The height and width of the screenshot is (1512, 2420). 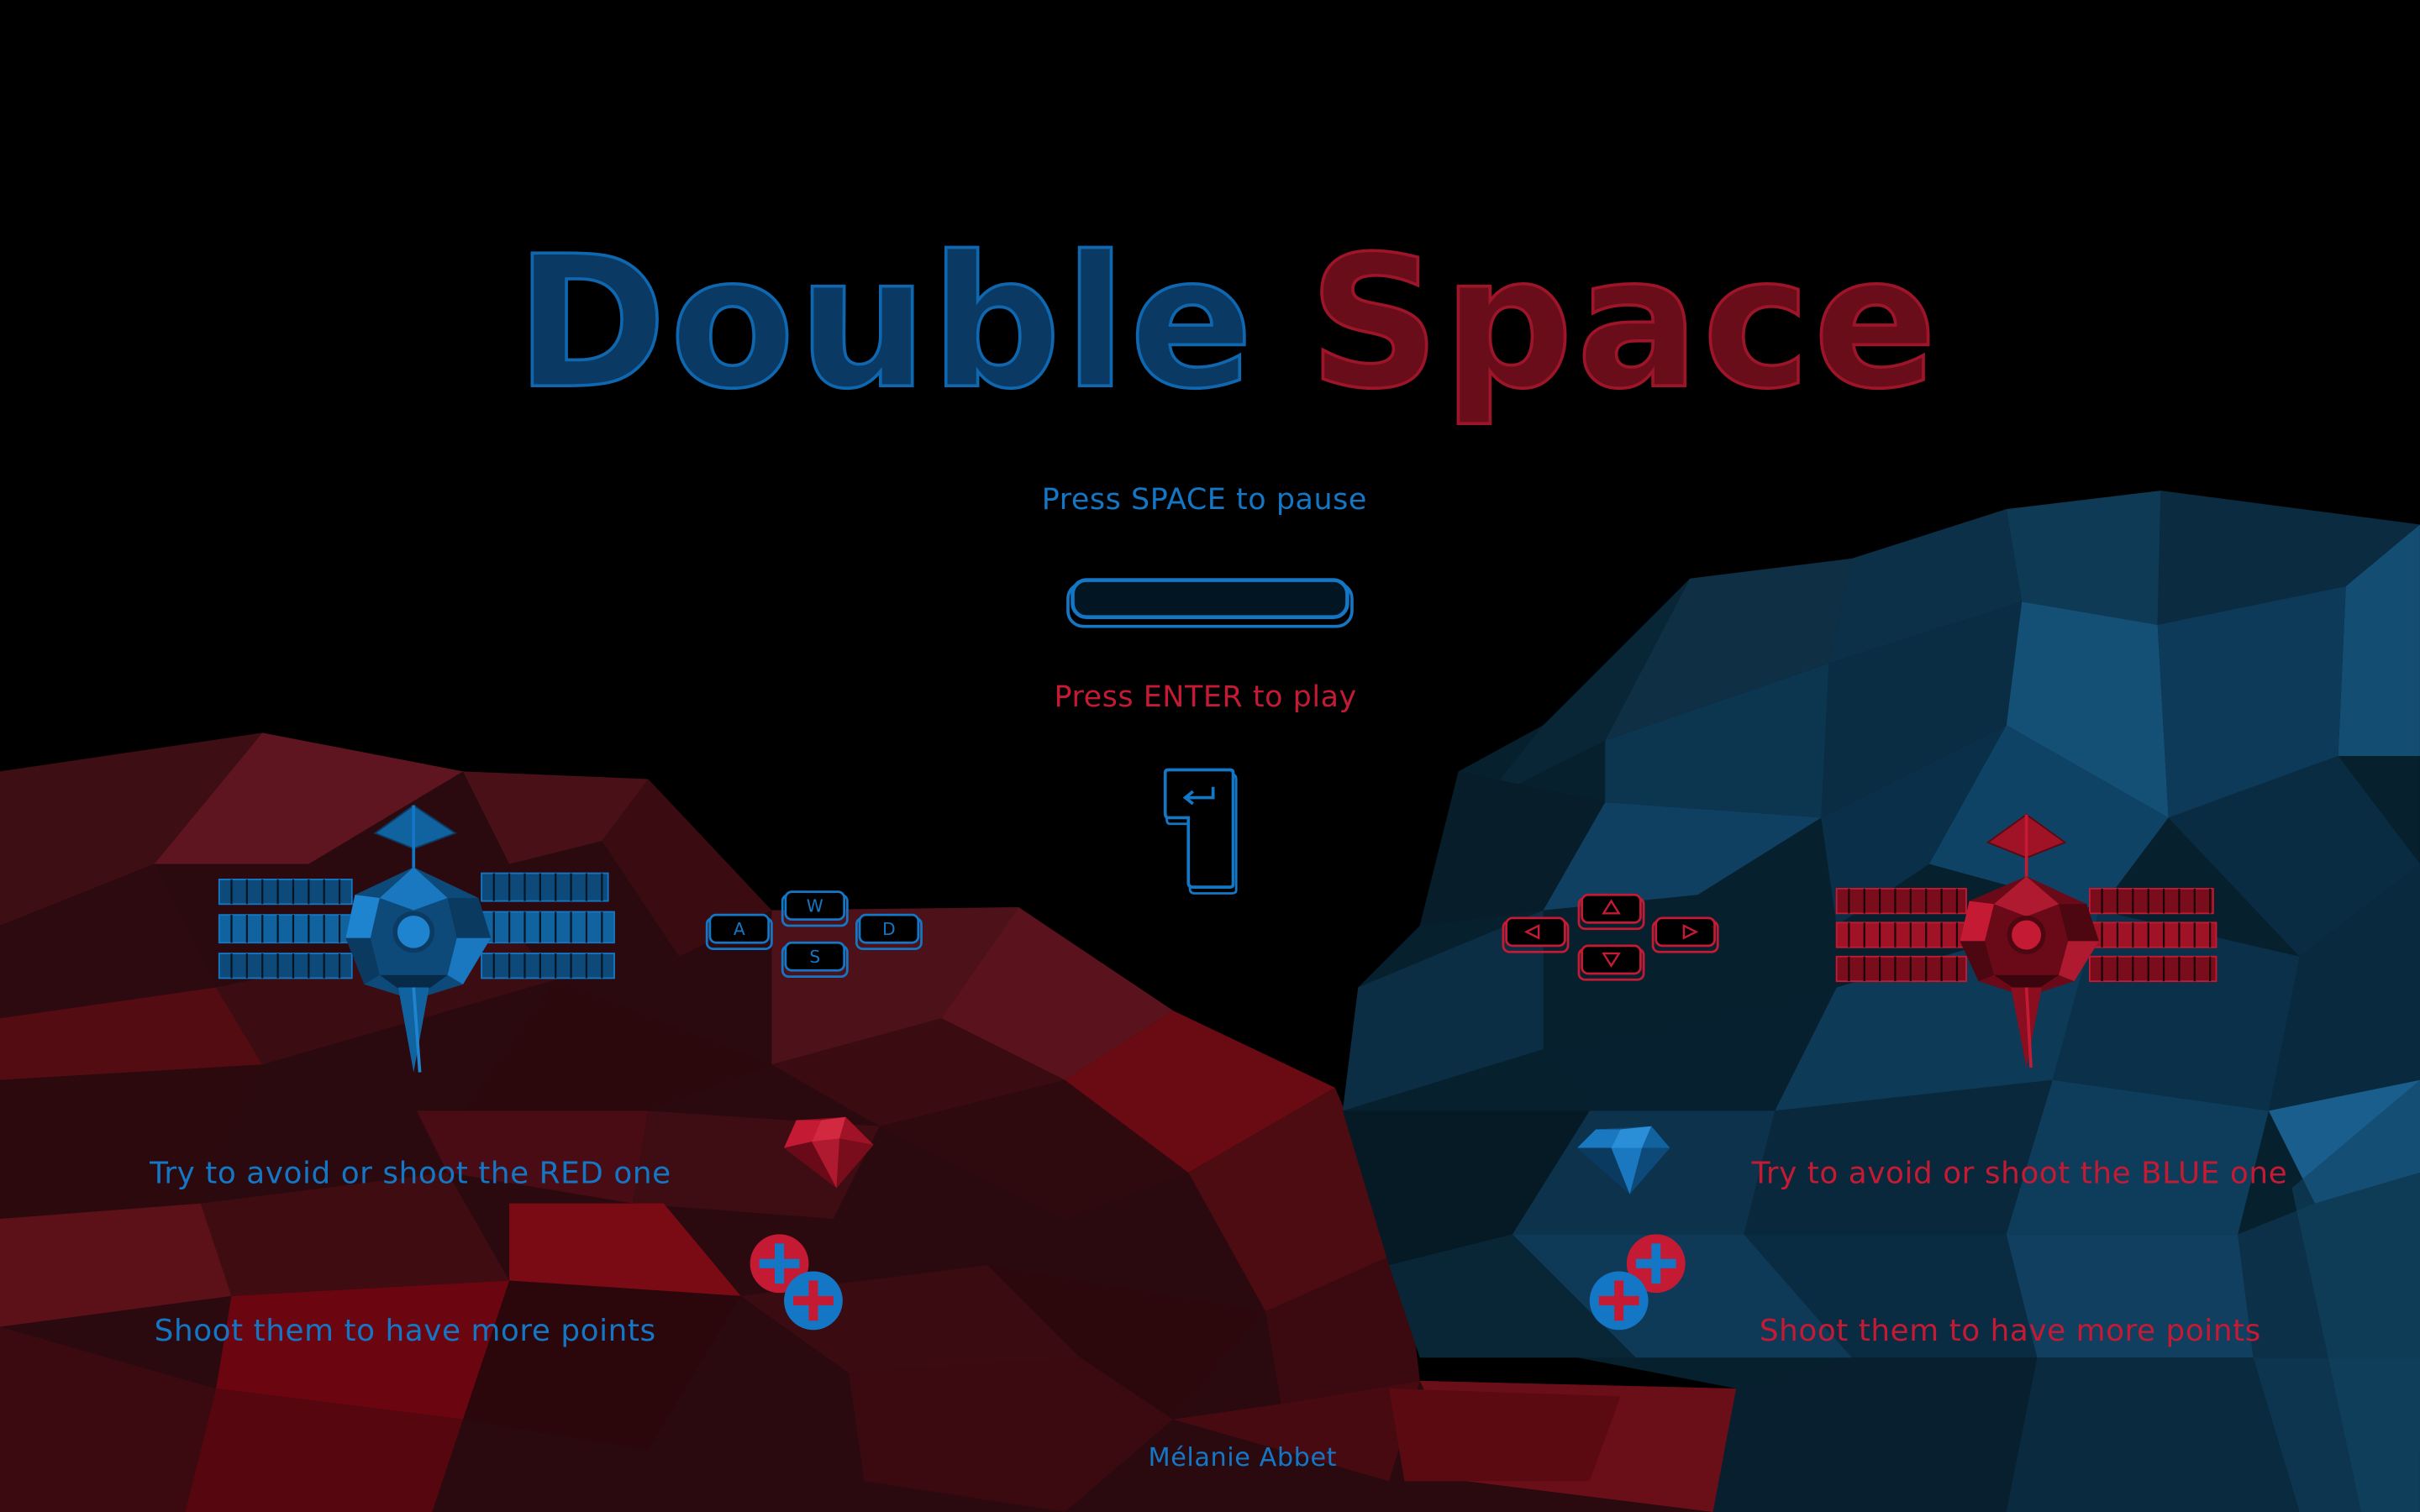 What do you see at coordinates (2026, 940) in the screenshot?
I see `red-satellite-icon` at bounding box center [2026, 940].